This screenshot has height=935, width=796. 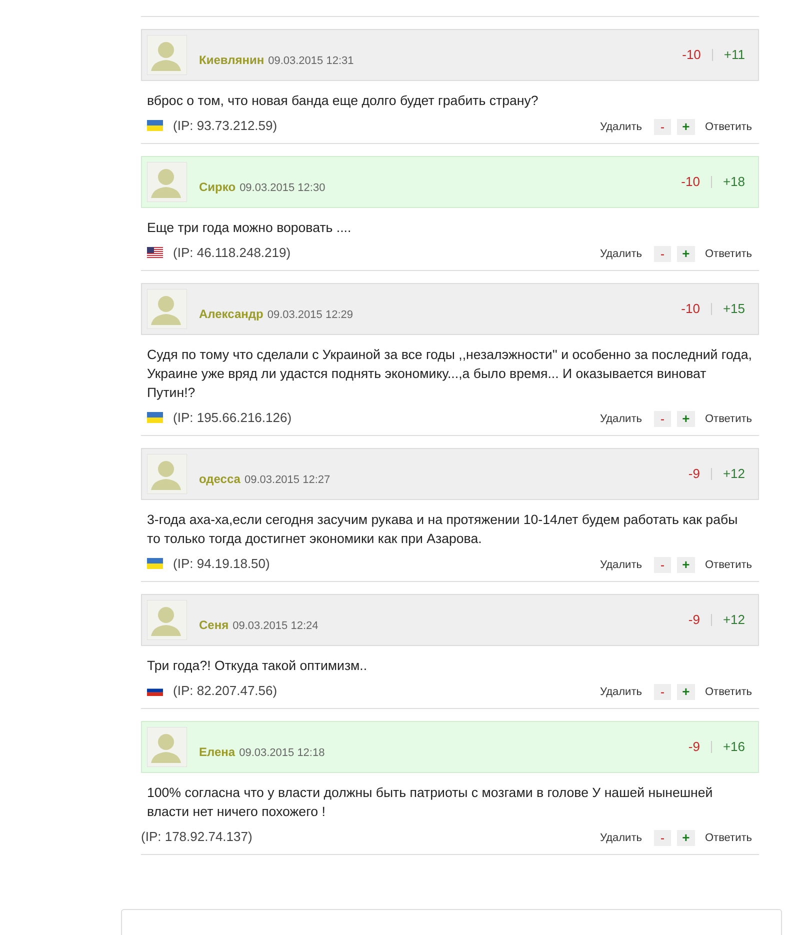 What do you see at coordinates (257, 666) in the screenshot?
I see `comment-text: Три года?! Откуда такой оптимизм..` at bounding box center [257, 666].